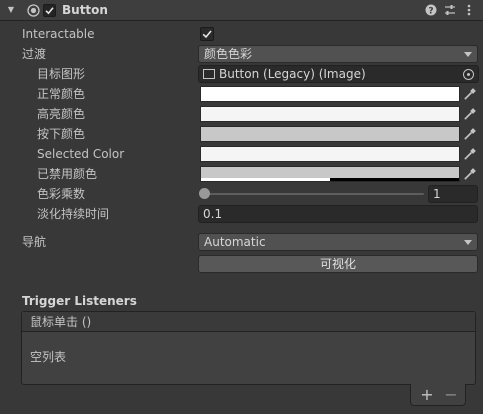 Image resolution: width=483 pixels, height=414 pixels. I want to click on list-footer: + −, so click(438, 395).